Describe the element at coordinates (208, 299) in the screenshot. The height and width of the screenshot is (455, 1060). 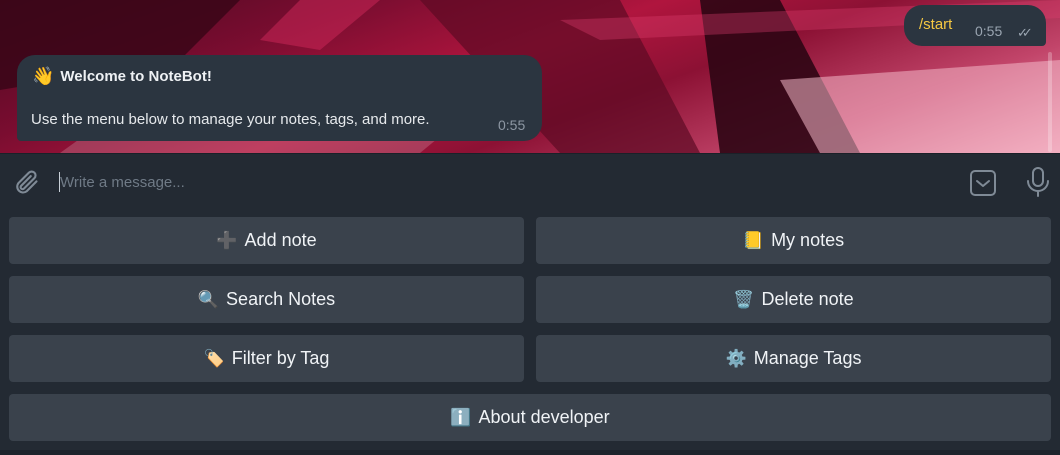
I see `magnifier-icon: 🔍` at that location.